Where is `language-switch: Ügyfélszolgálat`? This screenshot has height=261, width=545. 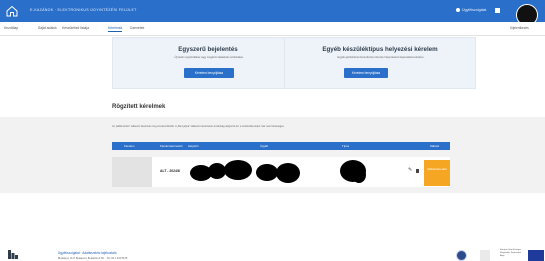 language-switch: Ügyfélszolgálat is located at coordinates (471, 10).